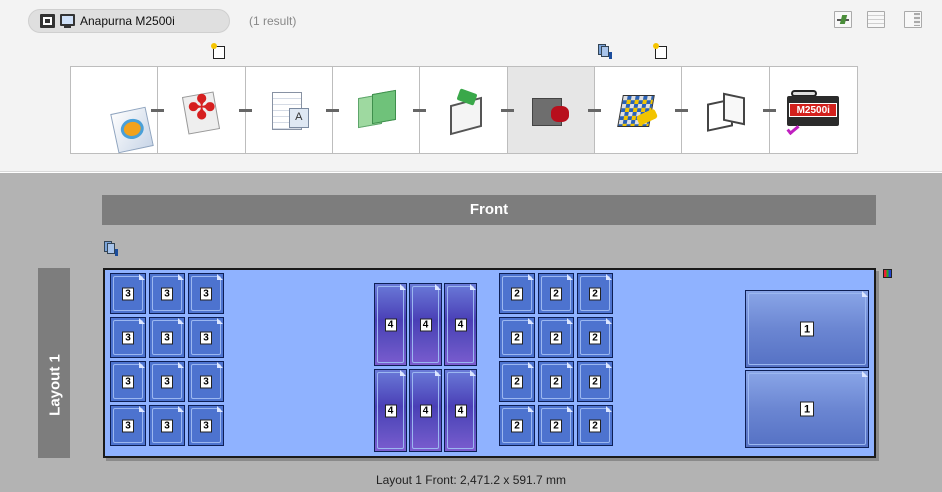 The image size is (942, 492). What do you see at coordinates (376, 110) in the screenshot?
I see `color-management-icon` at bounding box center [376, 110].